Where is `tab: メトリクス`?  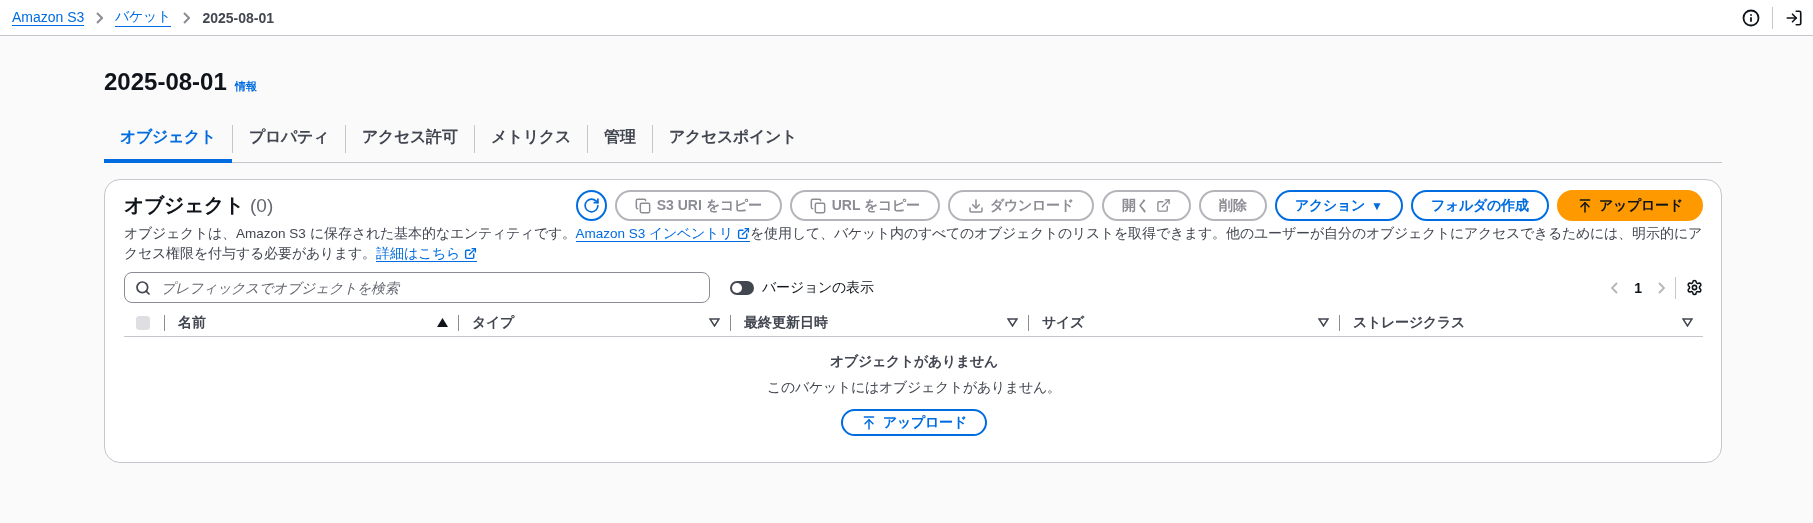
tab: メトリクス is located at coordinates (531, 140).